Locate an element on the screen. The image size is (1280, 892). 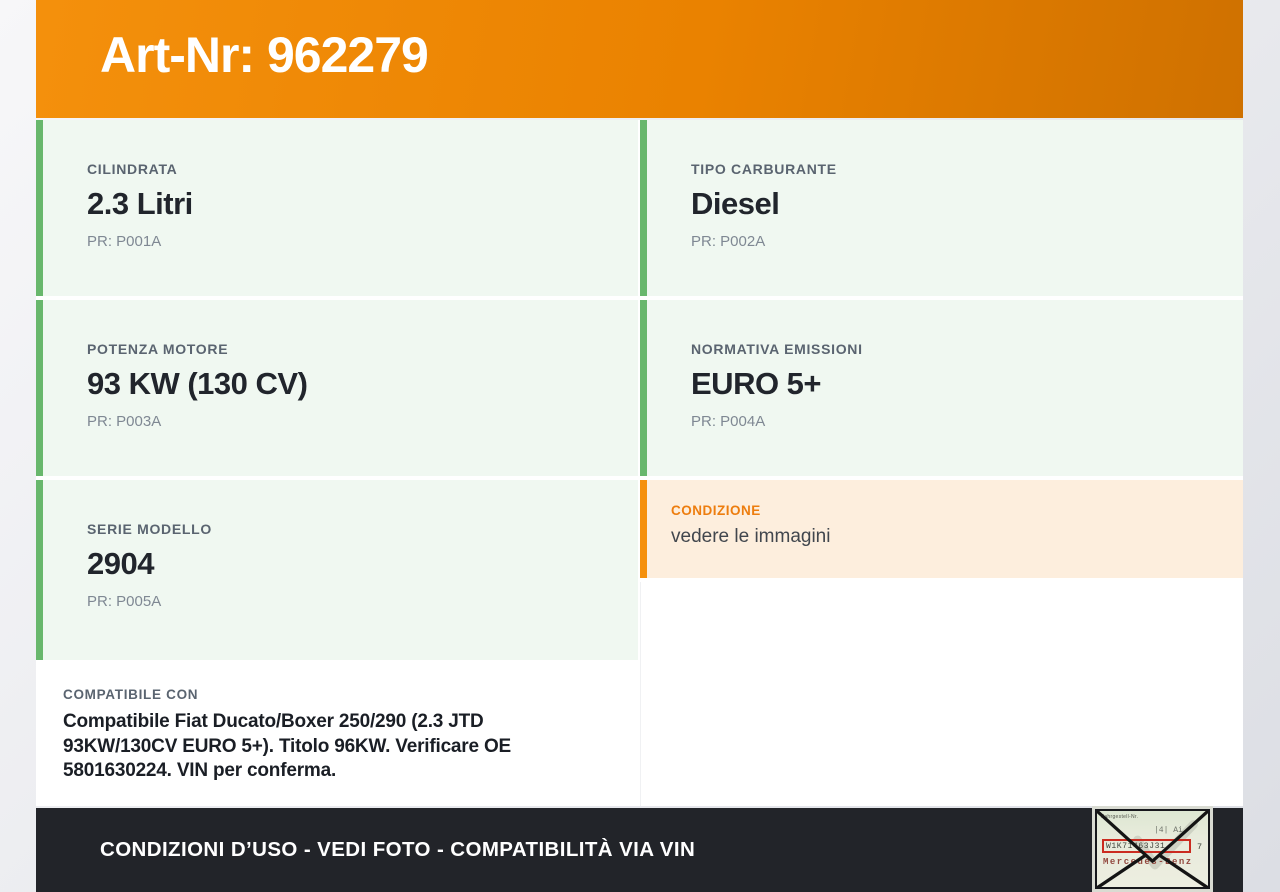
card-pr-code: PR: P001A is located at coordinates (124, 241).